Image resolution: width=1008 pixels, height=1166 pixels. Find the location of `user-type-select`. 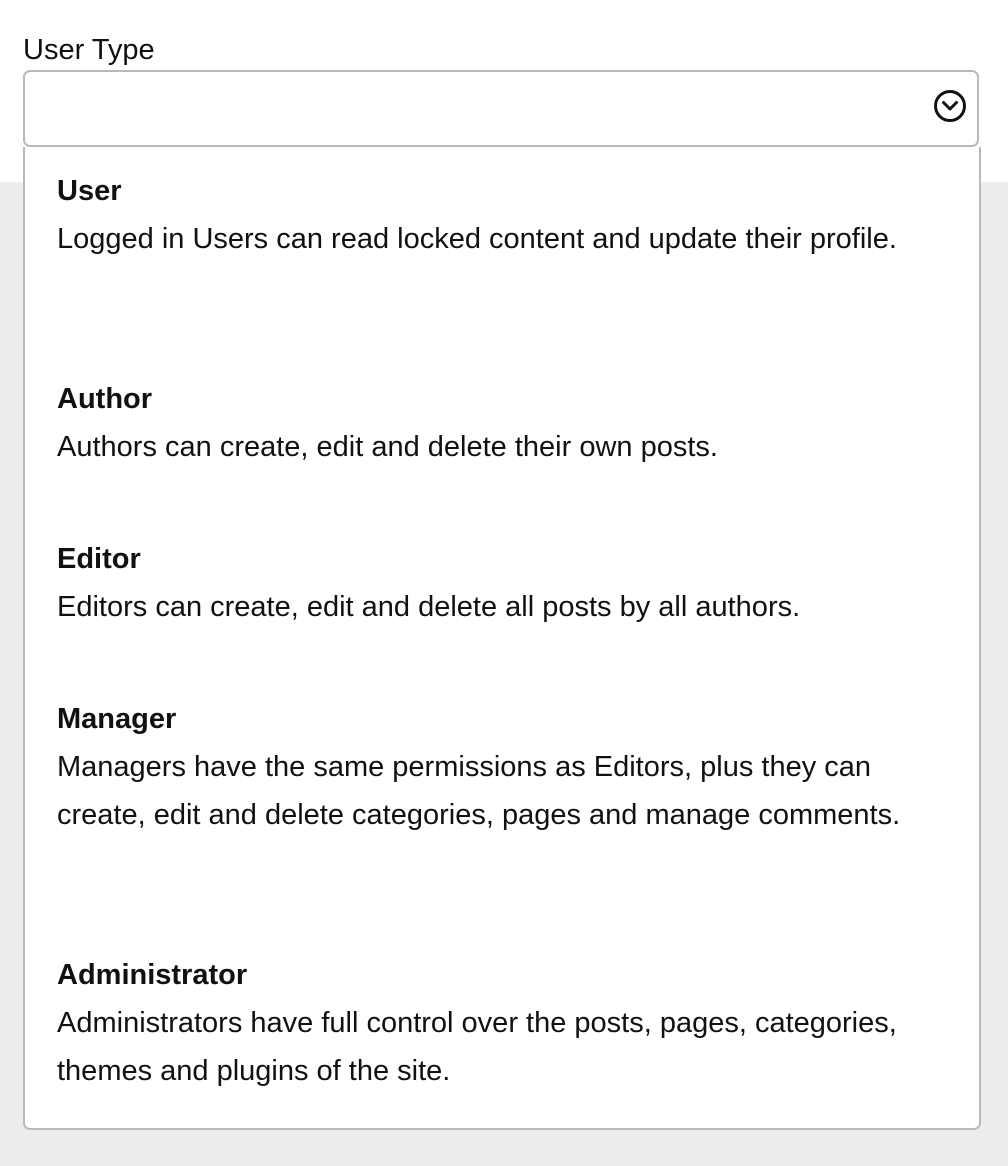

user-type-select is located at coordinates (501, 108).